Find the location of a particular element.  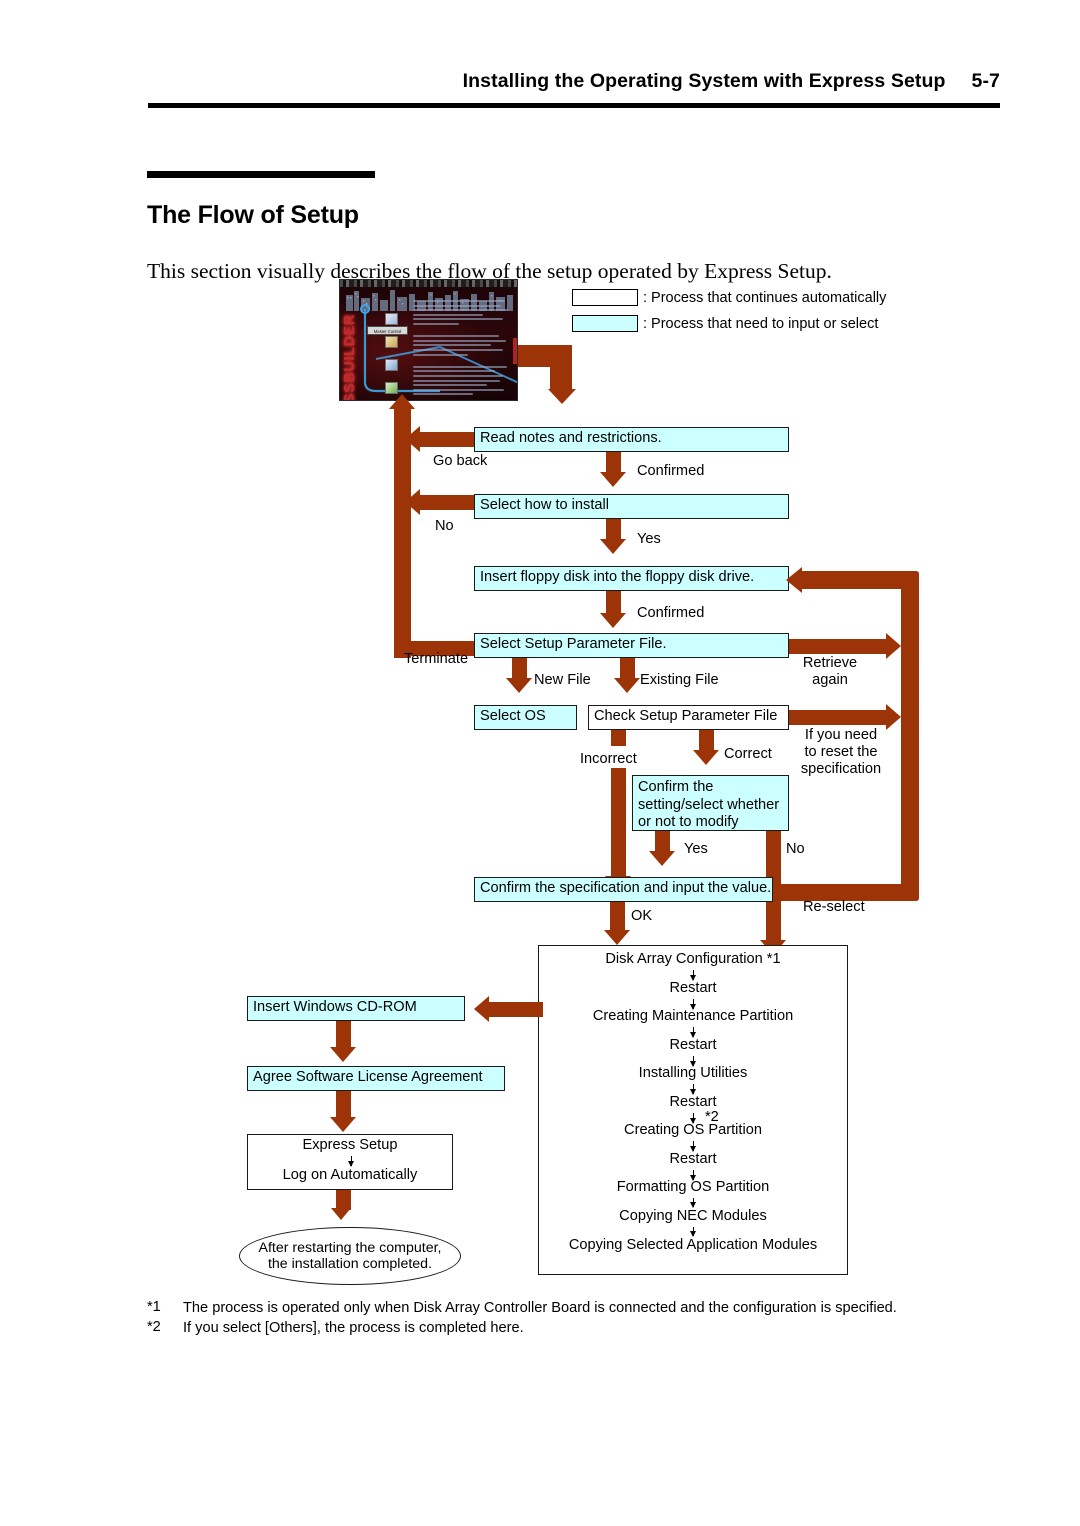

edge-label-ok: OK is located at coordinates (642, 916).